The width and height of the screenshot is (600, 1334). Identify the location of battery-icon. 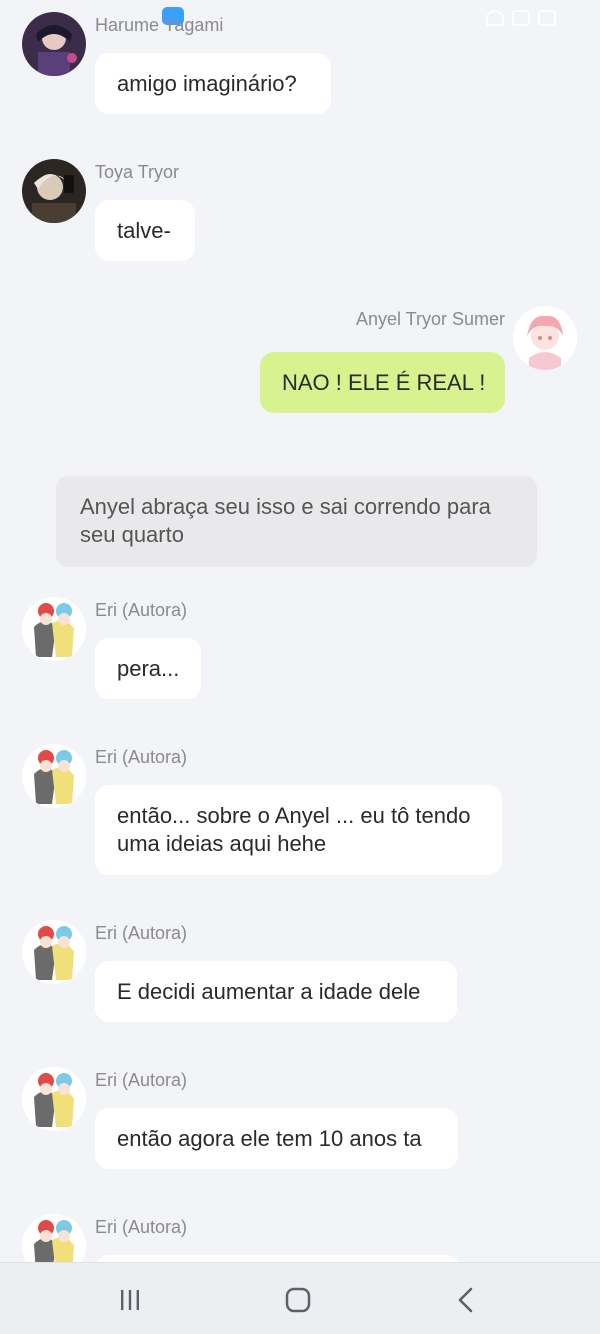
(547, 18).